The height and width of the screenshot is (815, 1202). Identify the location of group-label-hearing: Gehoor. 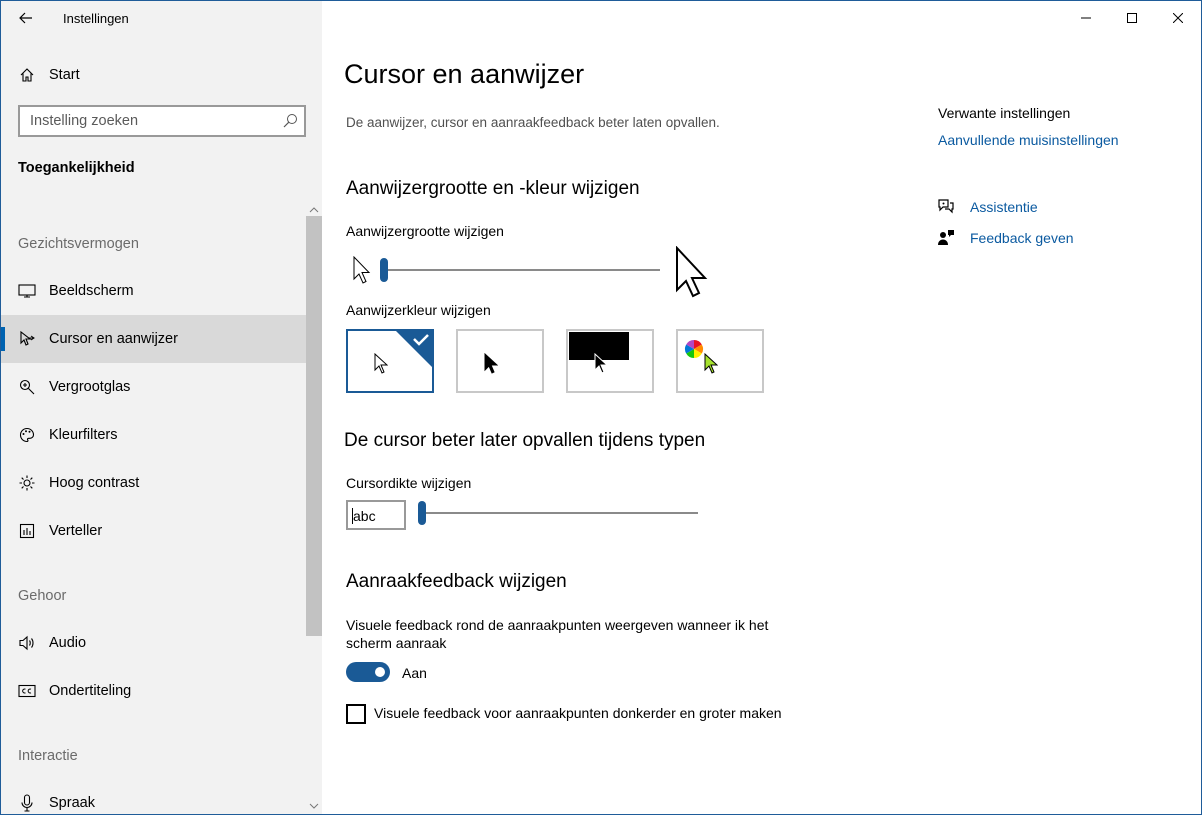
(42, 596).